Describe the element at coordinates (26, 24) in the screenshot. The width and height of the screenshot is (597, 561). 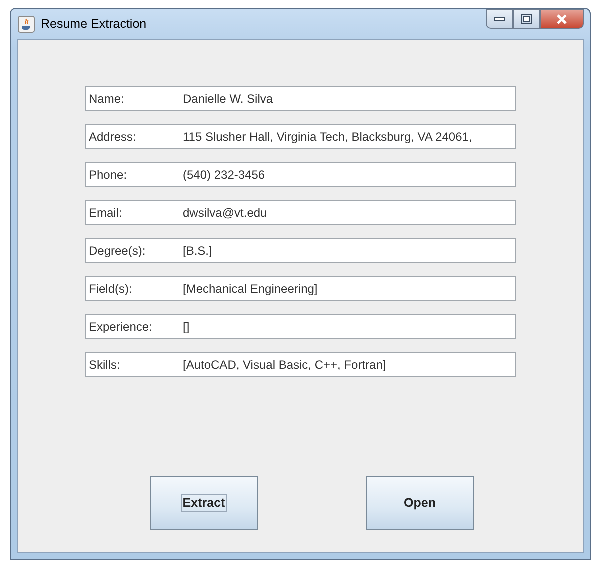
I see `java-app-icon` at that location.